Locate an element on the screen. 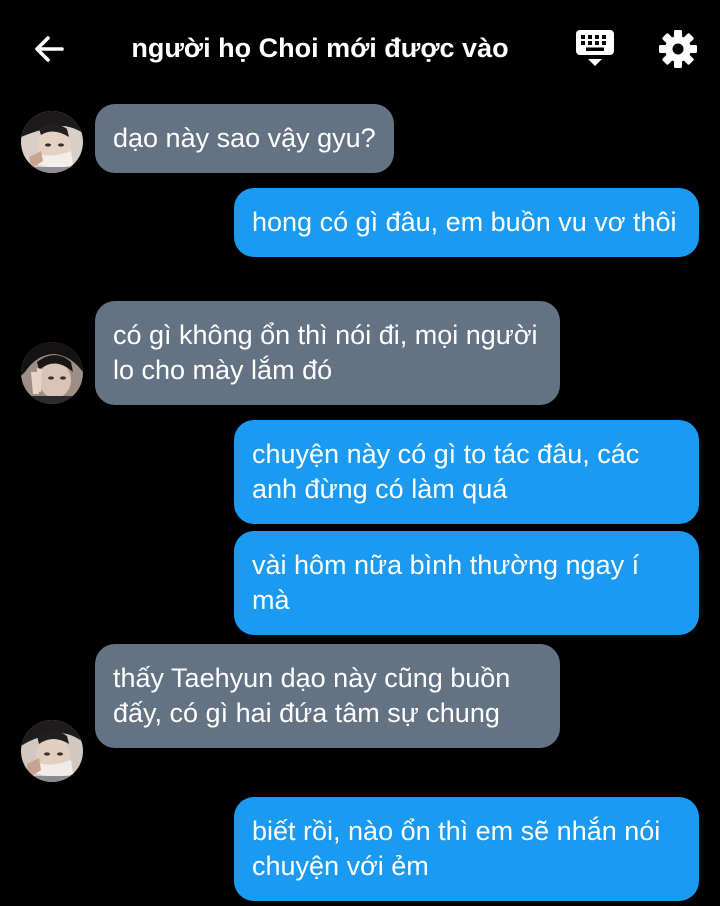 This screenshot has width=720, height=906. gear-icon is located at coordinates (678, 49).